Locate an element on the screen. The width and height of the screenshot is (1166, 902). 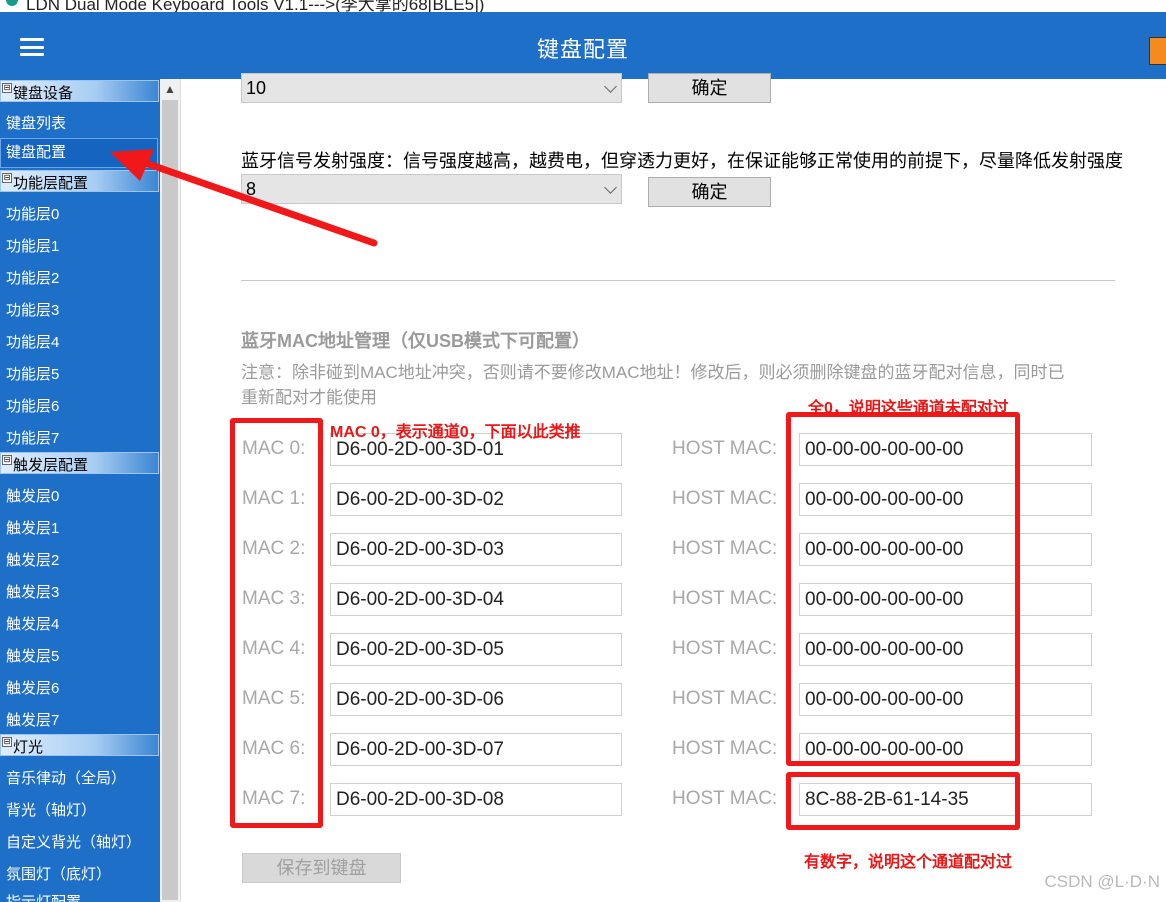
value-select: 10 is located at coordinates (431, 88).